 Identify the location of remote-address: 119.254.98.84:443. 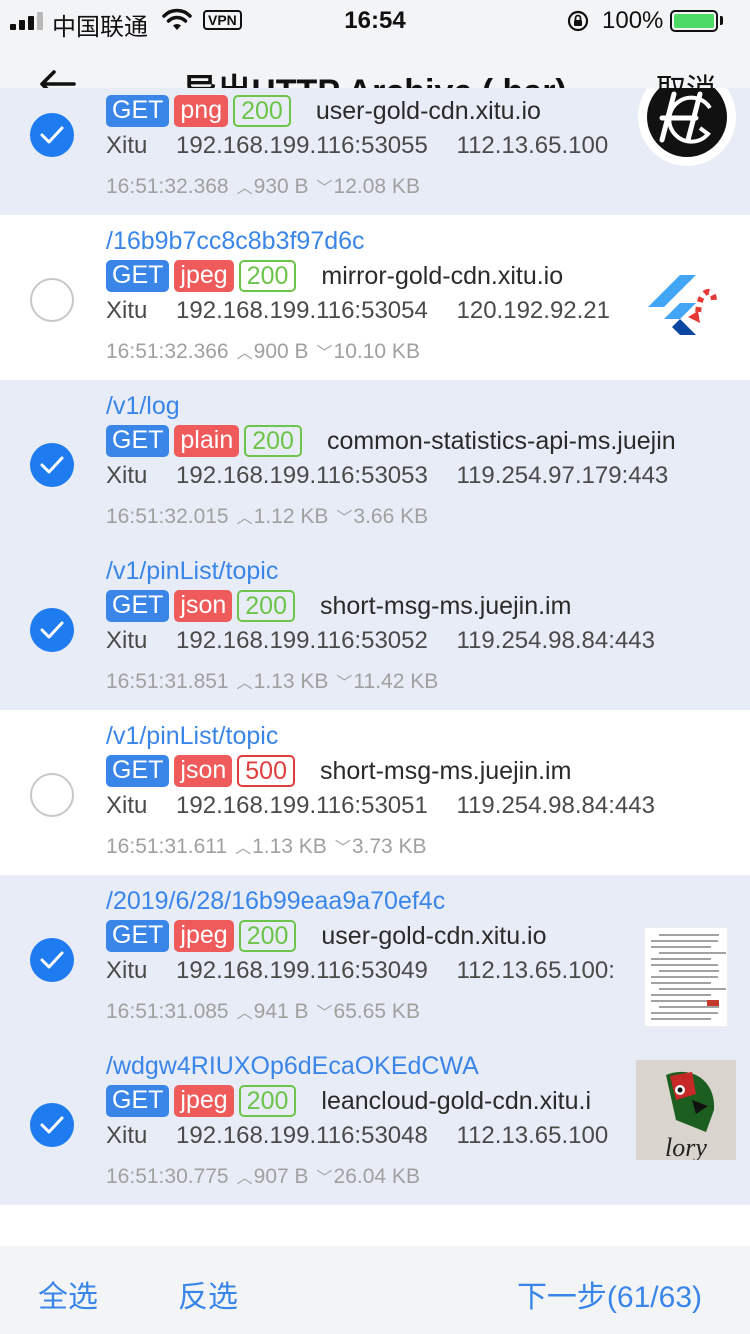
(555, 805).